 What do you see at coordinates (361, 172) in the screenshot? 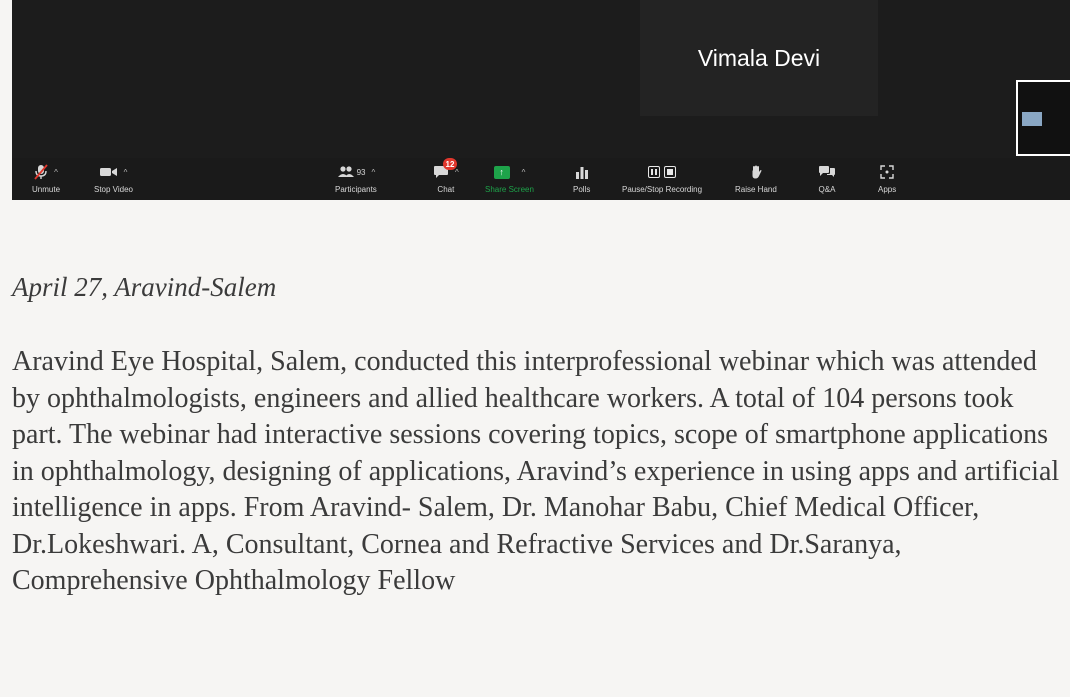
I see `participants-count: 93` at bounding box center [361, 172].